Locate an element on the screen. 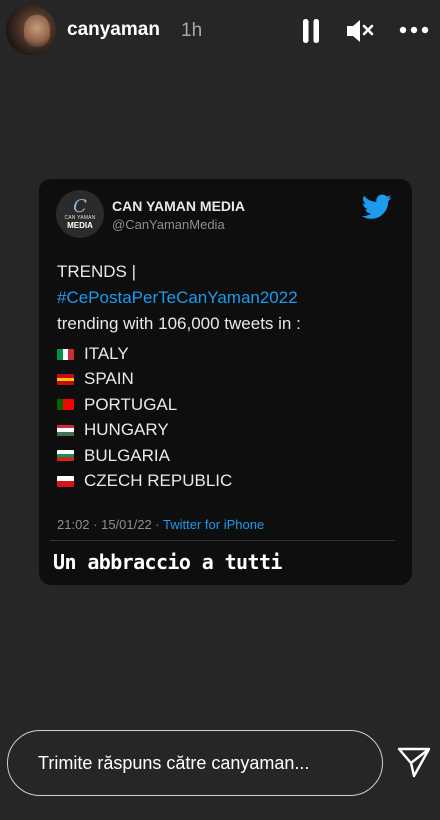 Image resolution: width=440 pixels, height=820 pixels. pause-icon is located at coordinates (311, 31).